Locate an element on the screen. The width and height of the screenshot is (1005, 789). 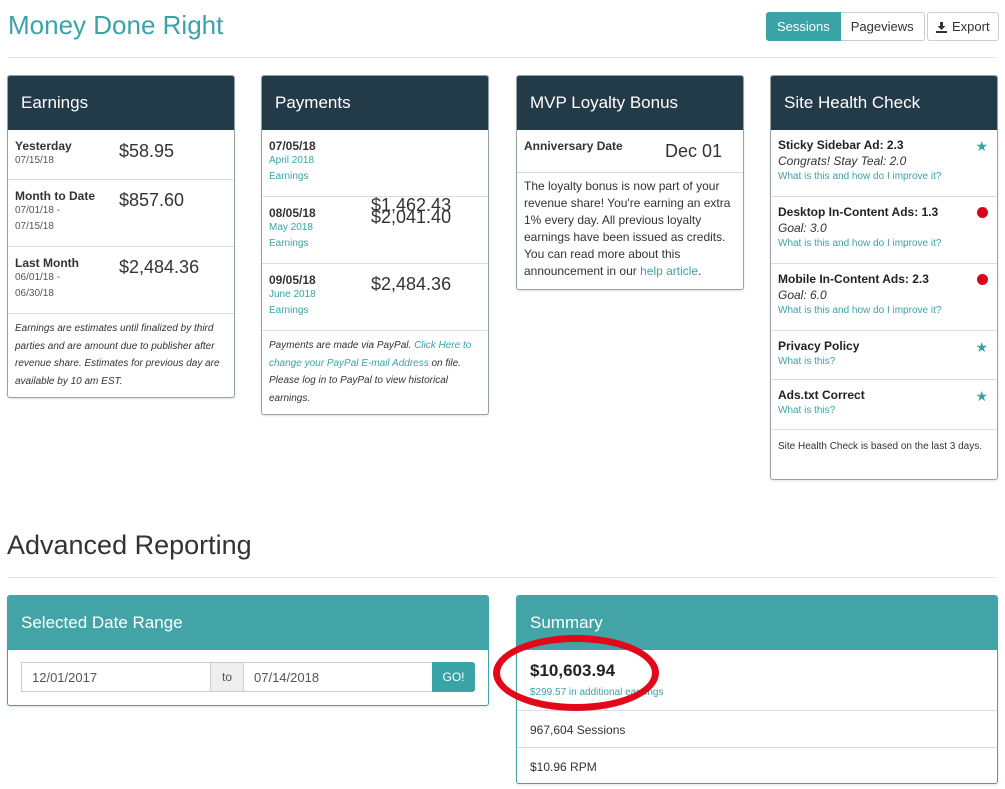
end-date-input: 07/14/2018 is located at coordinates (338, 677).